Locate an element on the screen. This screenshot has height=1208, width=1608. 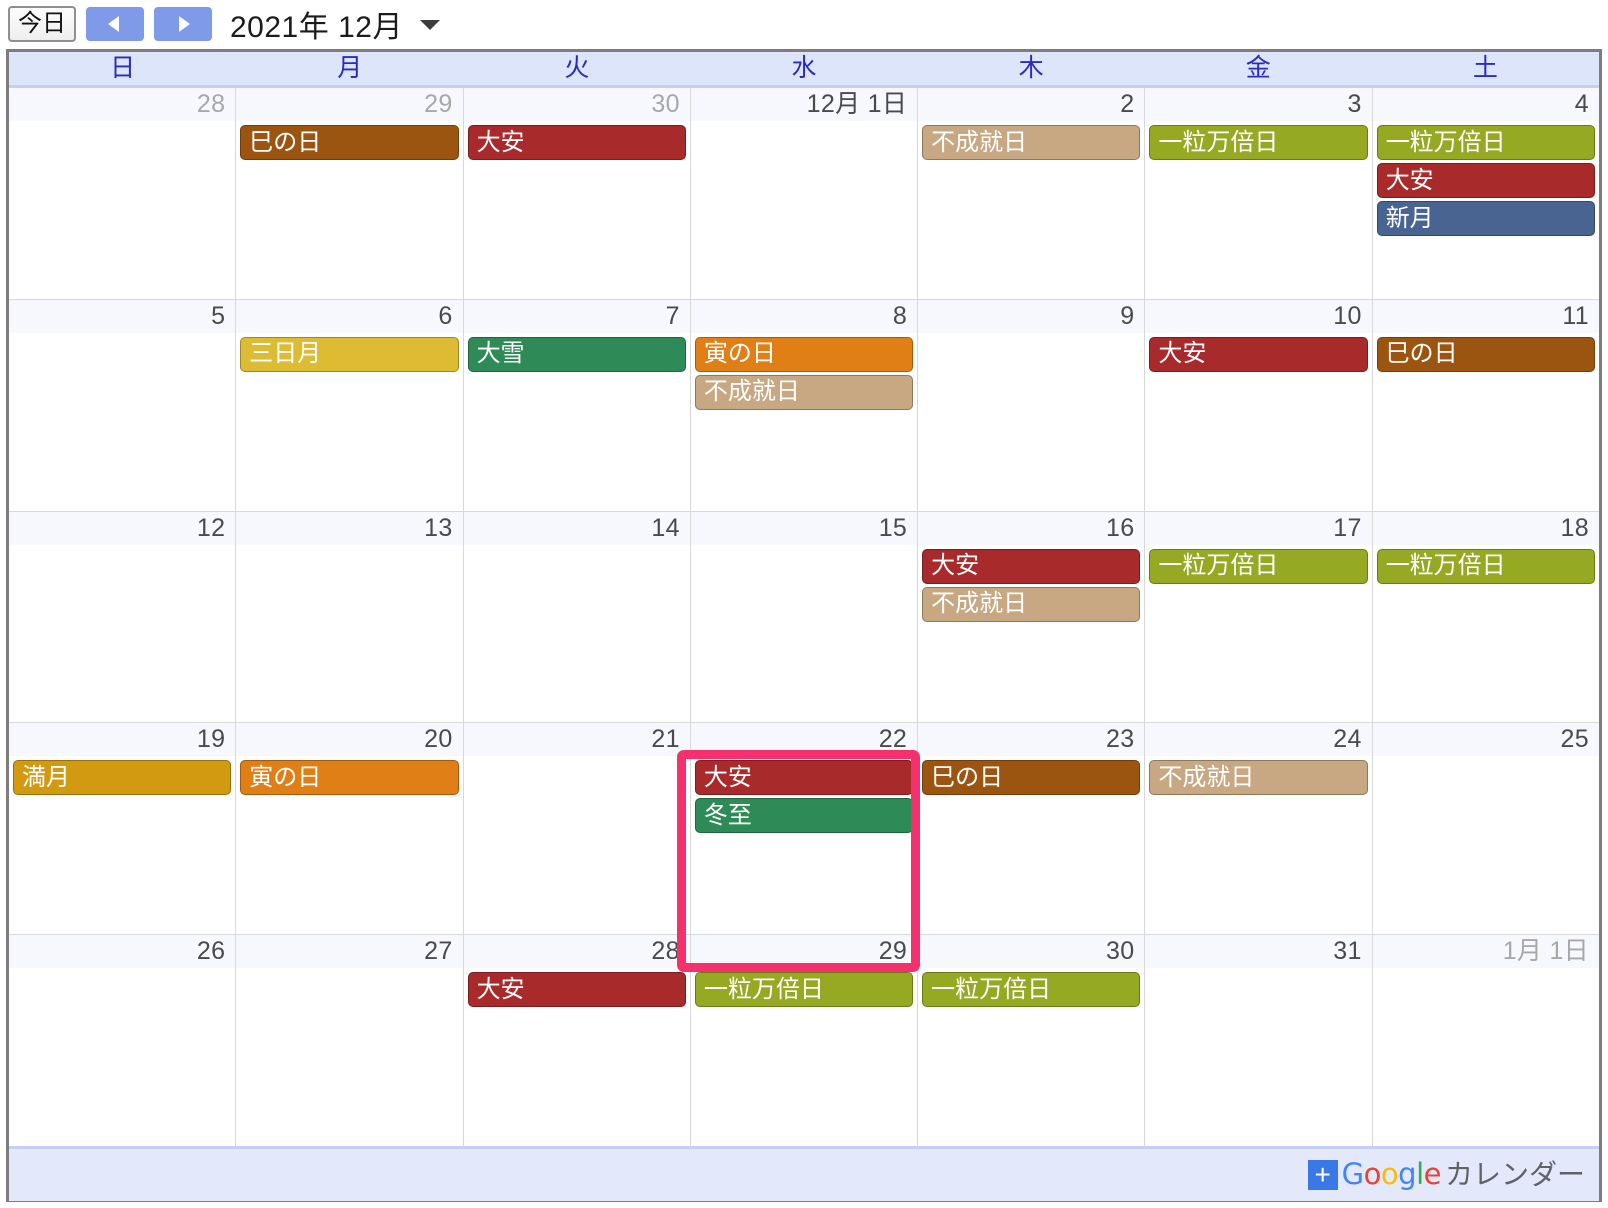
calendar-day-cell: 9 is located at coordinates (1032, 405).